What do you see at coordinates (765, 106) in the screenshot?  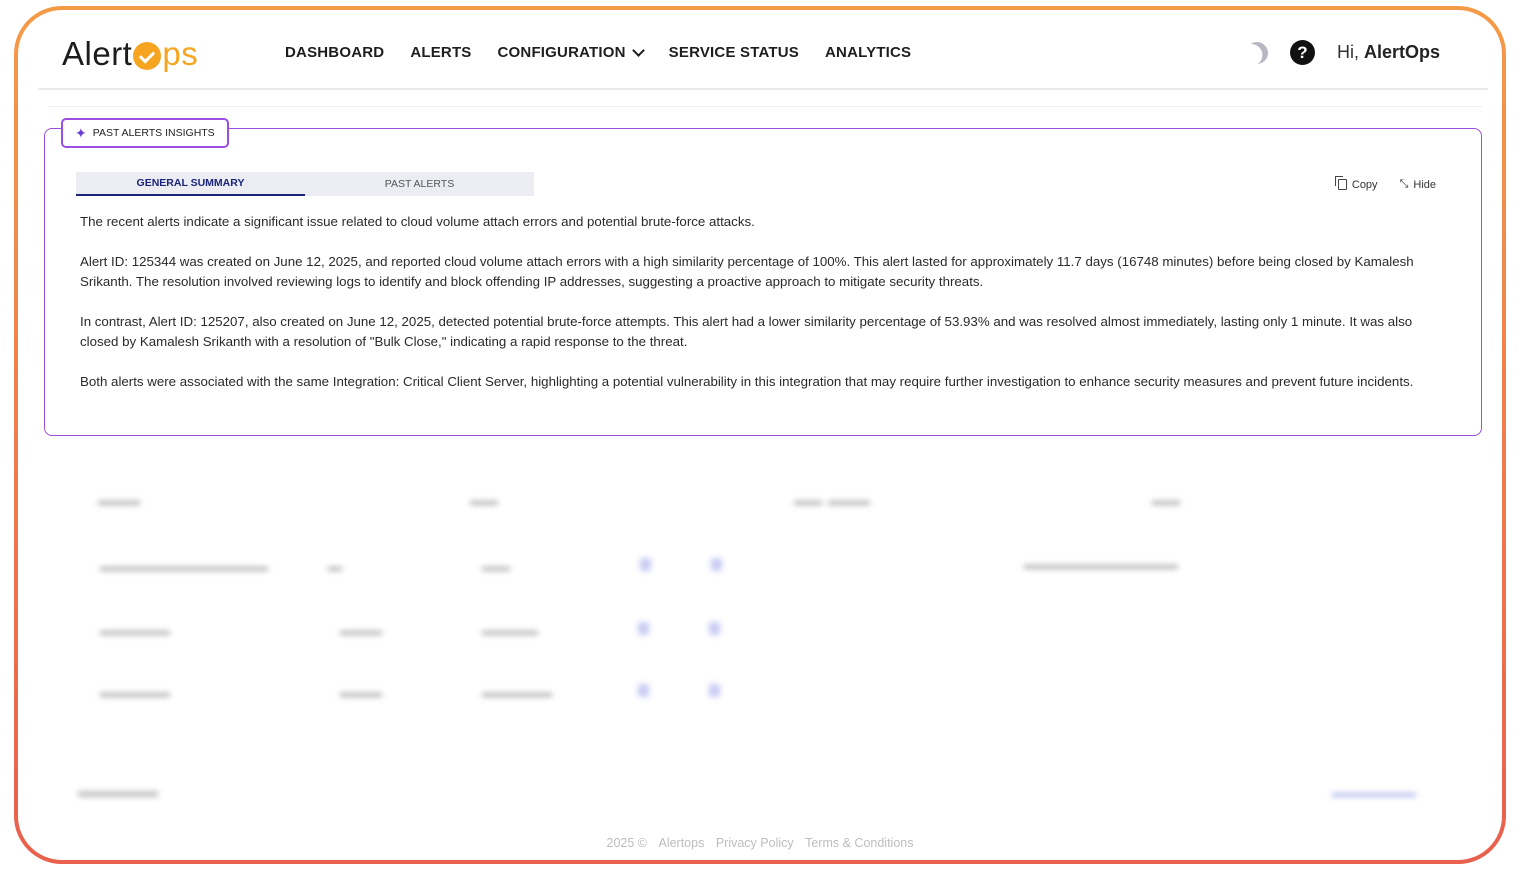 I see `subheader-divider` at bounding box center [765, 106].